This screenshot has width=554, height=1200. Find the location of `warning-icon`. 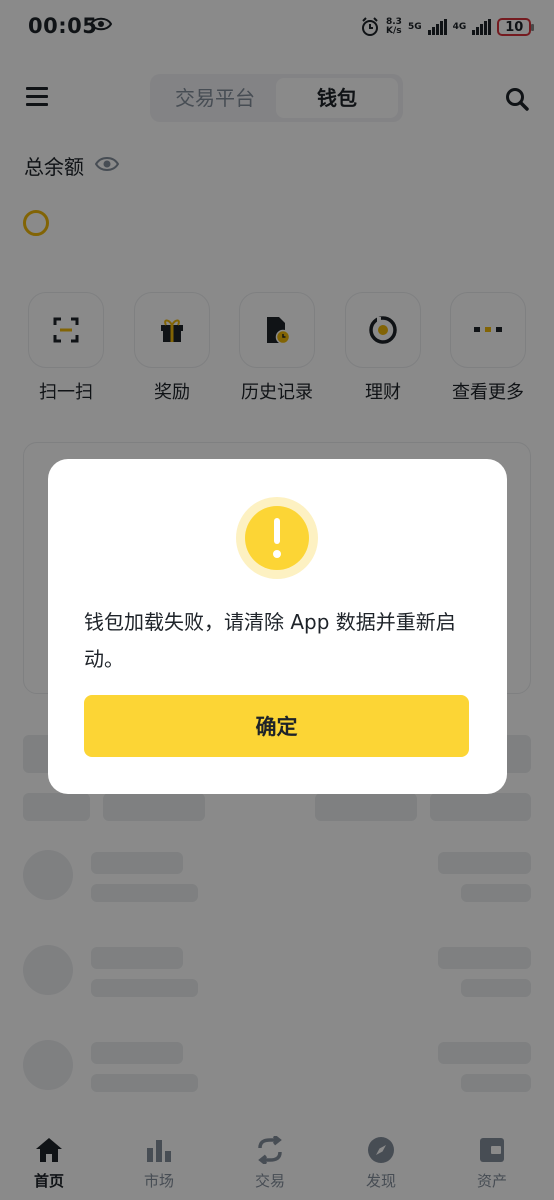

warning-icon is located at coordinates (277, 538).